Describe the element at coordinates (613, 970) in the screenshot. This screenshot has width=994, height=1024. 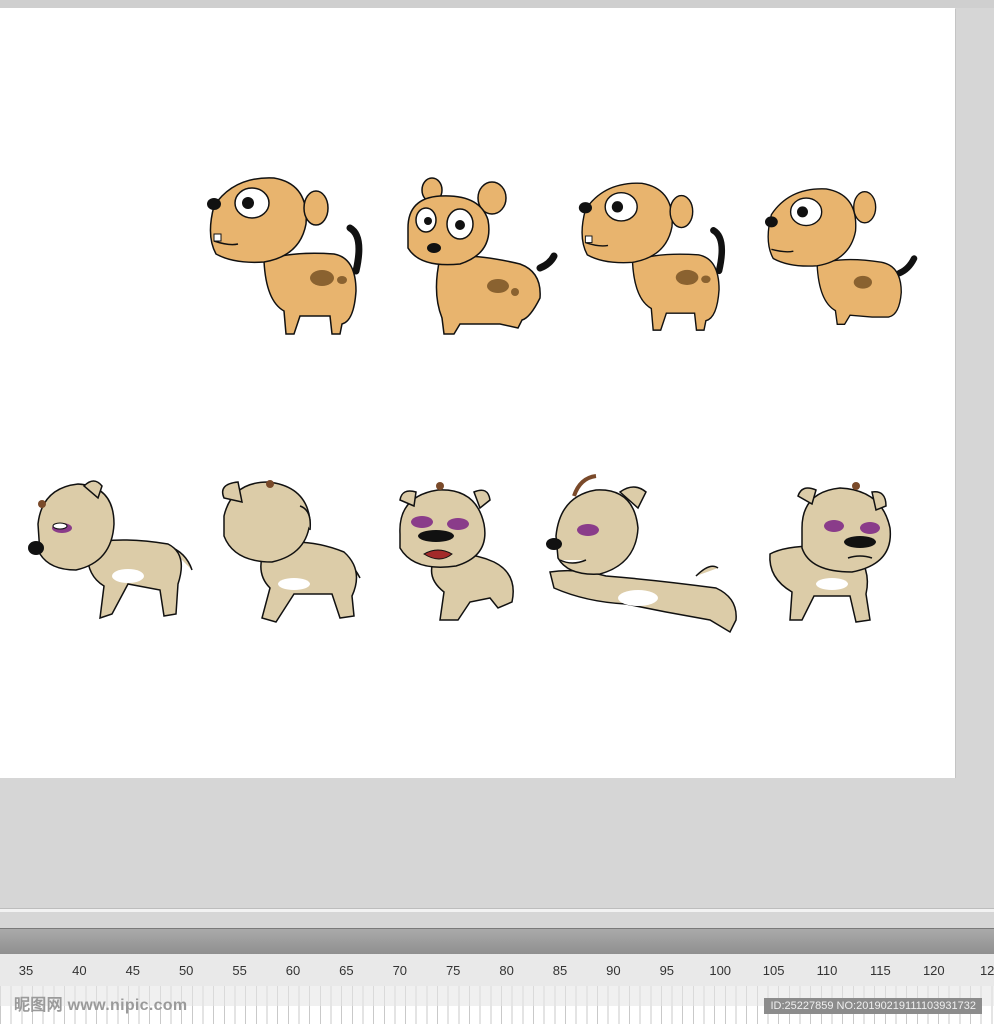
I see `ruler-tick-label: 90` at that location.